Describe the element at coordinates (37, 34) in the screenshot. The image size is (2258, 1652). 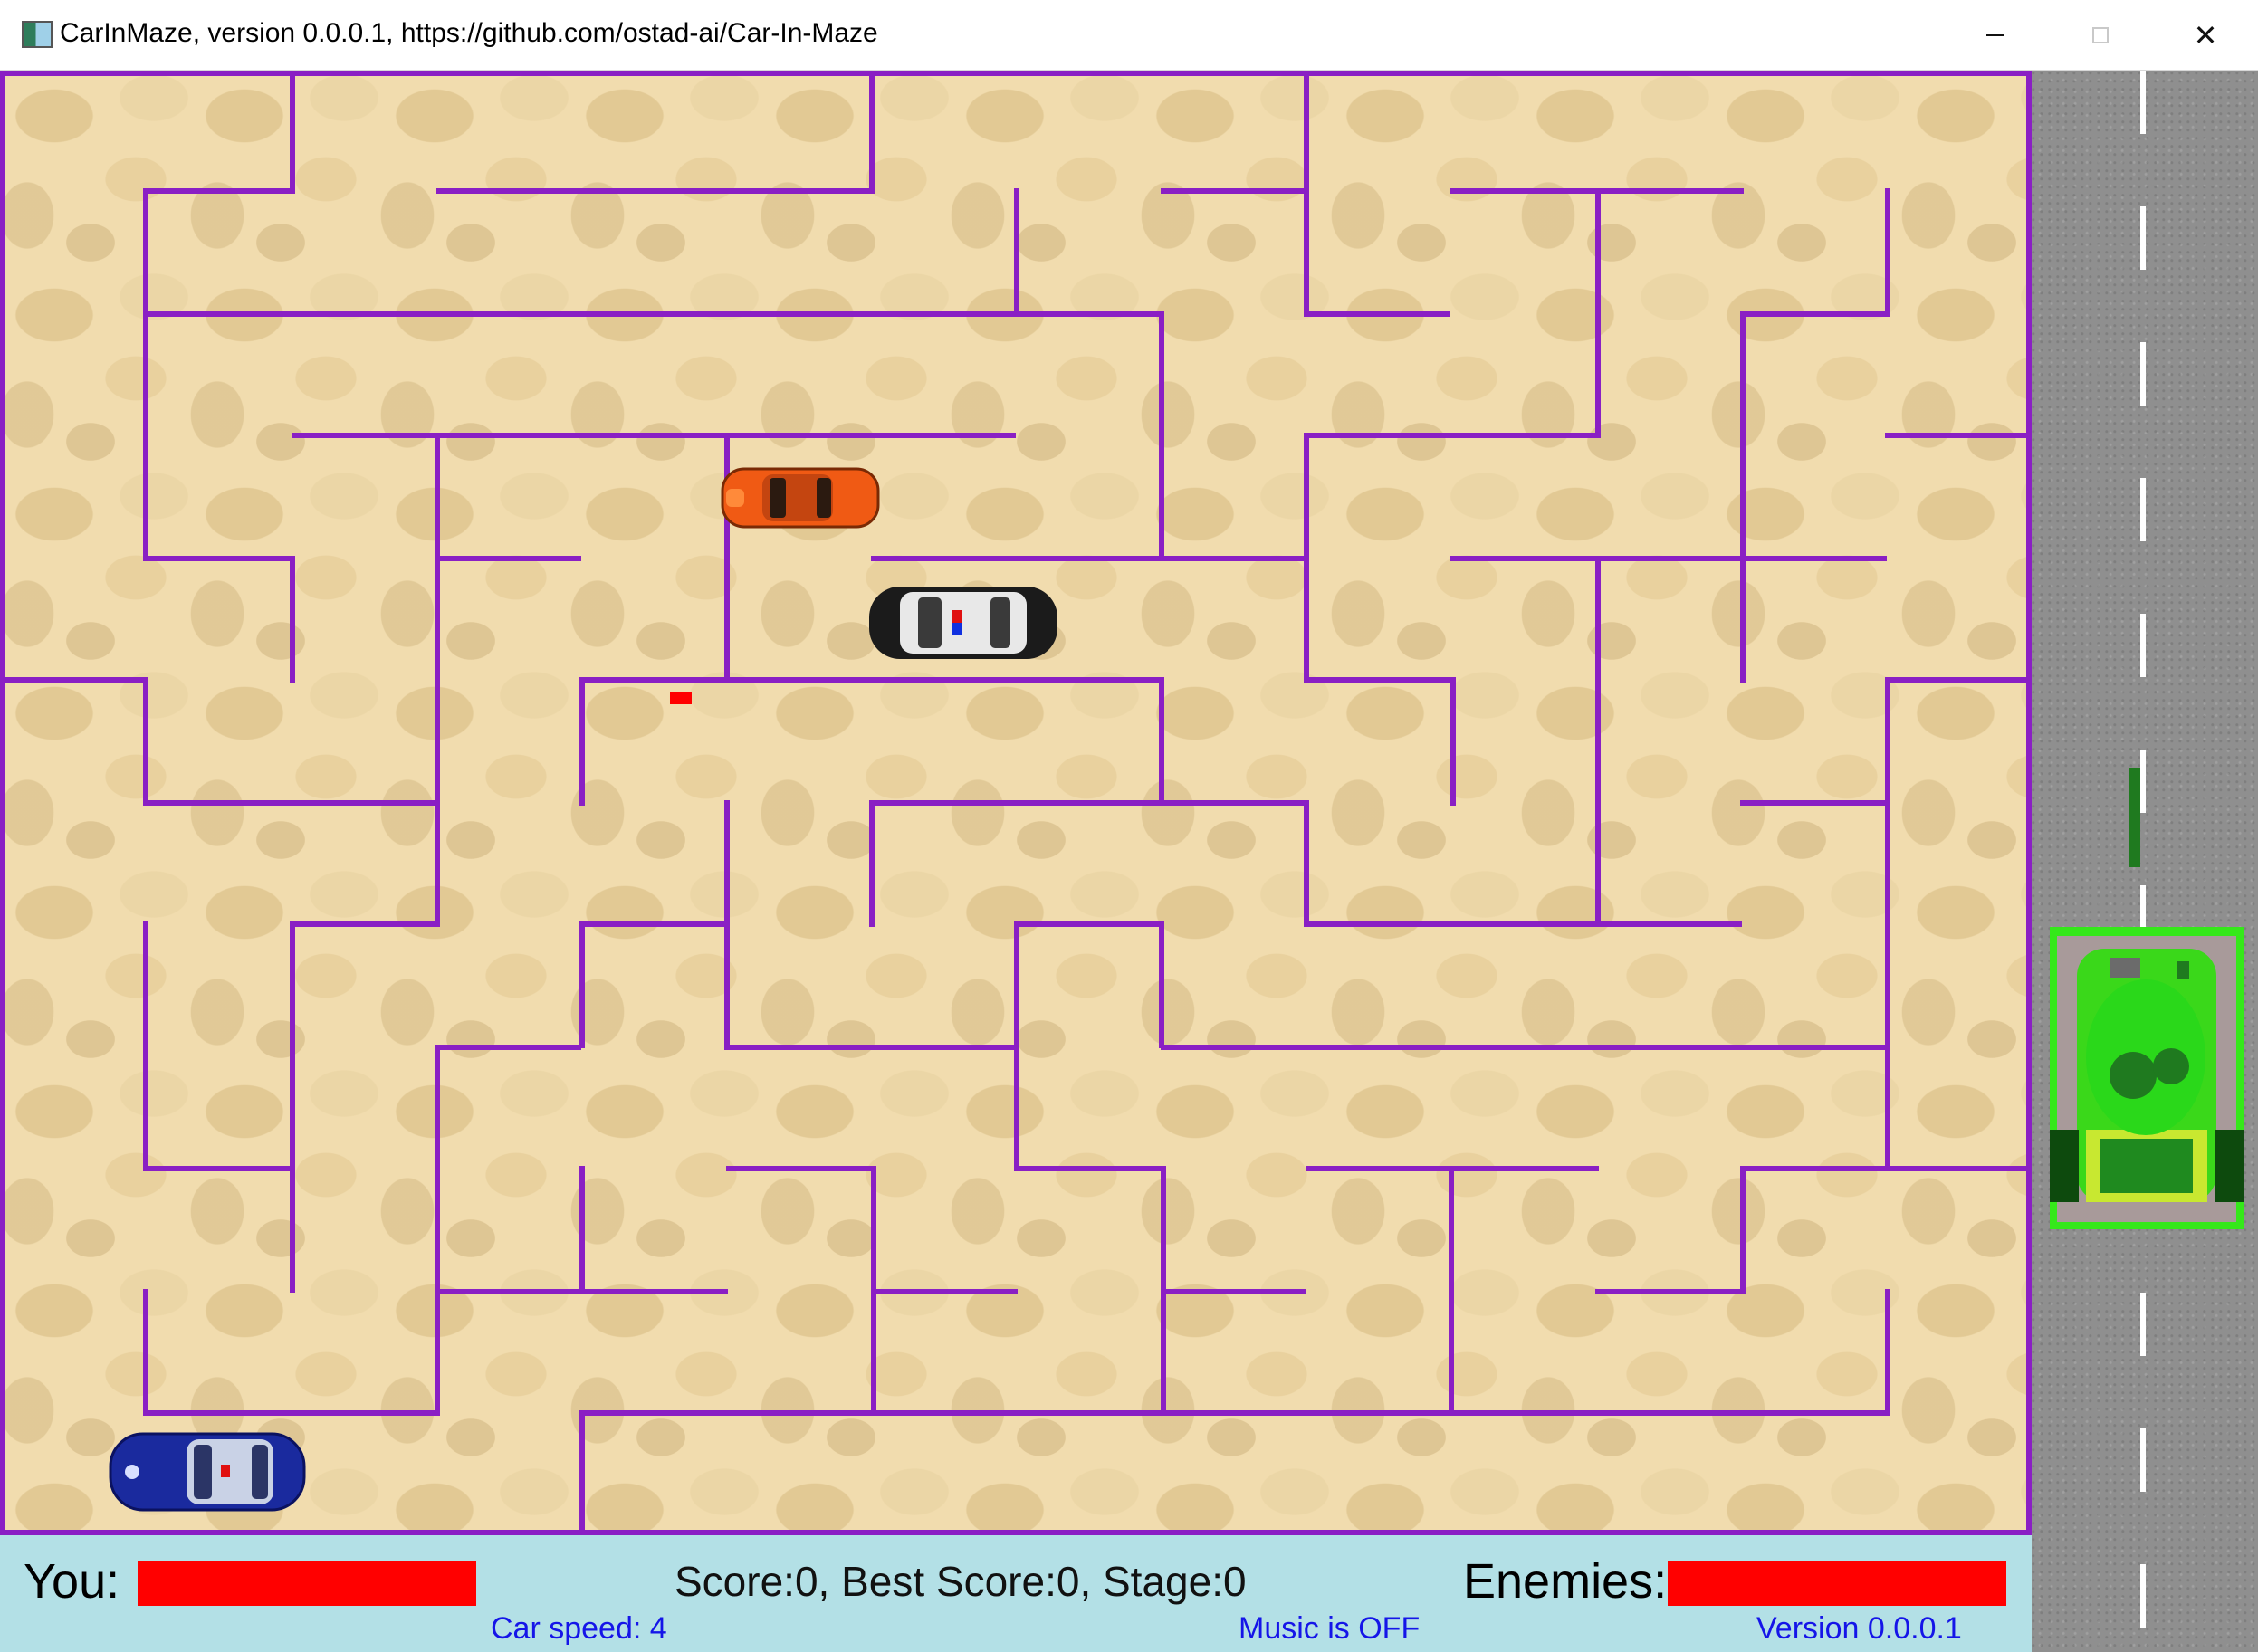
I see `app-window-icon` at that location.